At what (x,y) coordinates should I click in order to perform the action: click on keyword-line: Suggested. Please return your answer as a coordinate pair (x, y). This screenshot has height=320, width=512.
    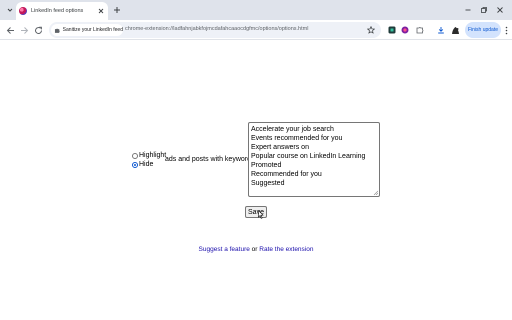
    Looking at the image, I should click on (268, 183).